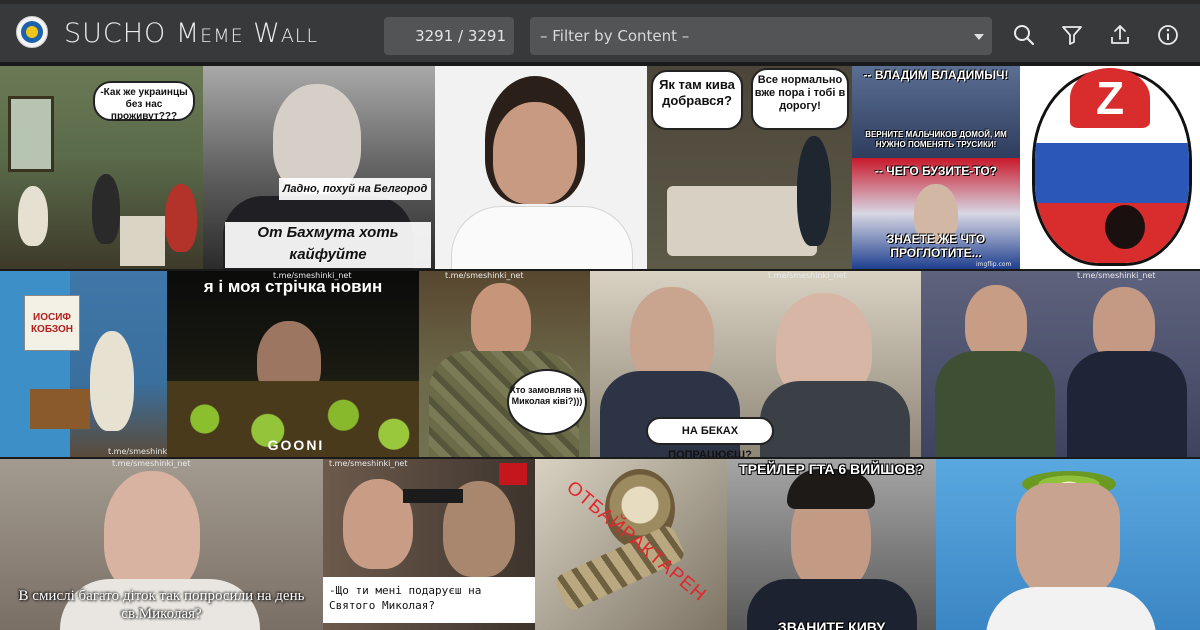  I want to click on info-button, so click(1168, 35).